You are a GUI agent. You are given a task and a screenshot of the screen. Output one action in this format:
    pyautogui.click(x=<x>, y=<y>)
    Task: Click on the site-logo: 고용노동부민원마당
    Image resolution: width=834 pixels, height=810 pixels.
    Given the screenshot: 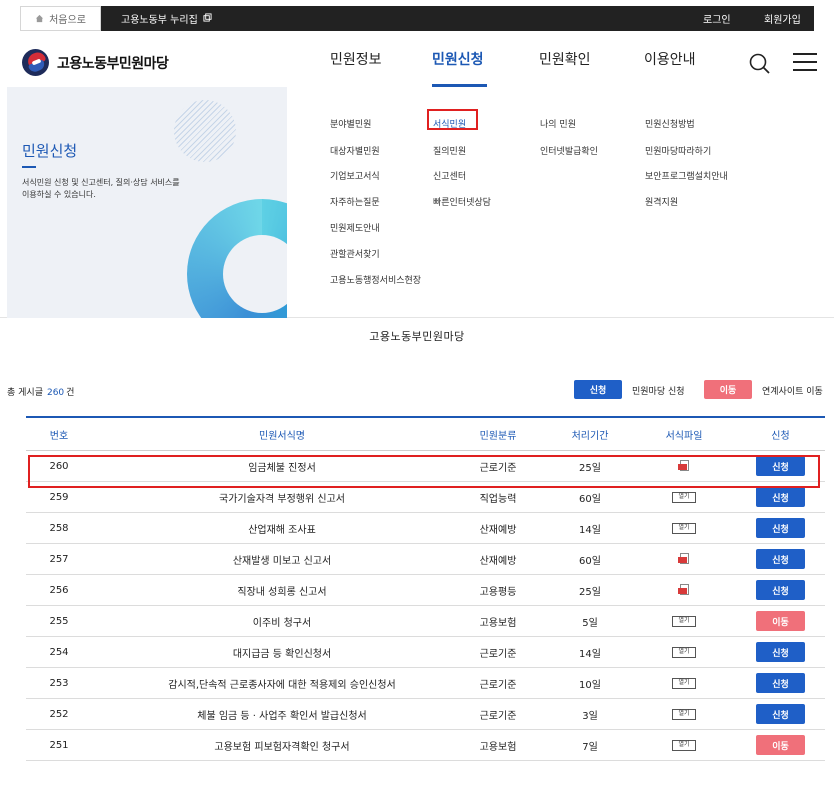 What is the action you would take?
    pyautogui.click(x=95, y=62)
    